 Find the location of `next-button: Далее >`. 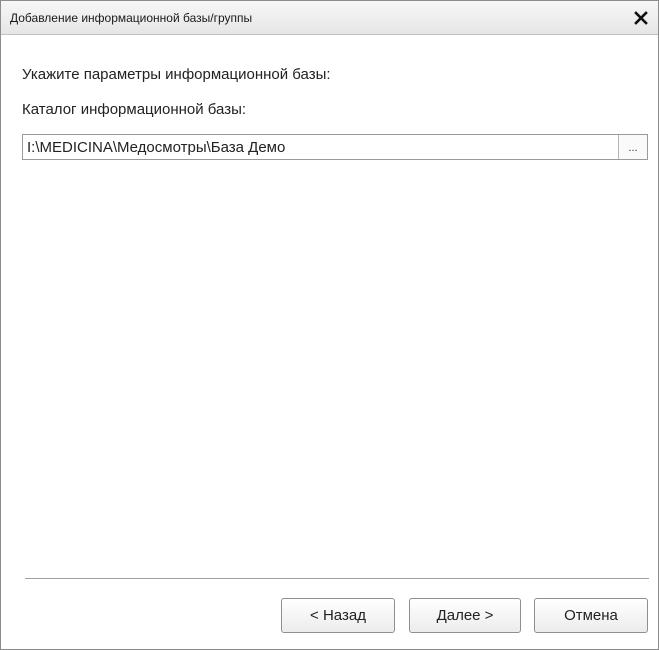

next-button: Далее > is located at coordinates (465, 615).